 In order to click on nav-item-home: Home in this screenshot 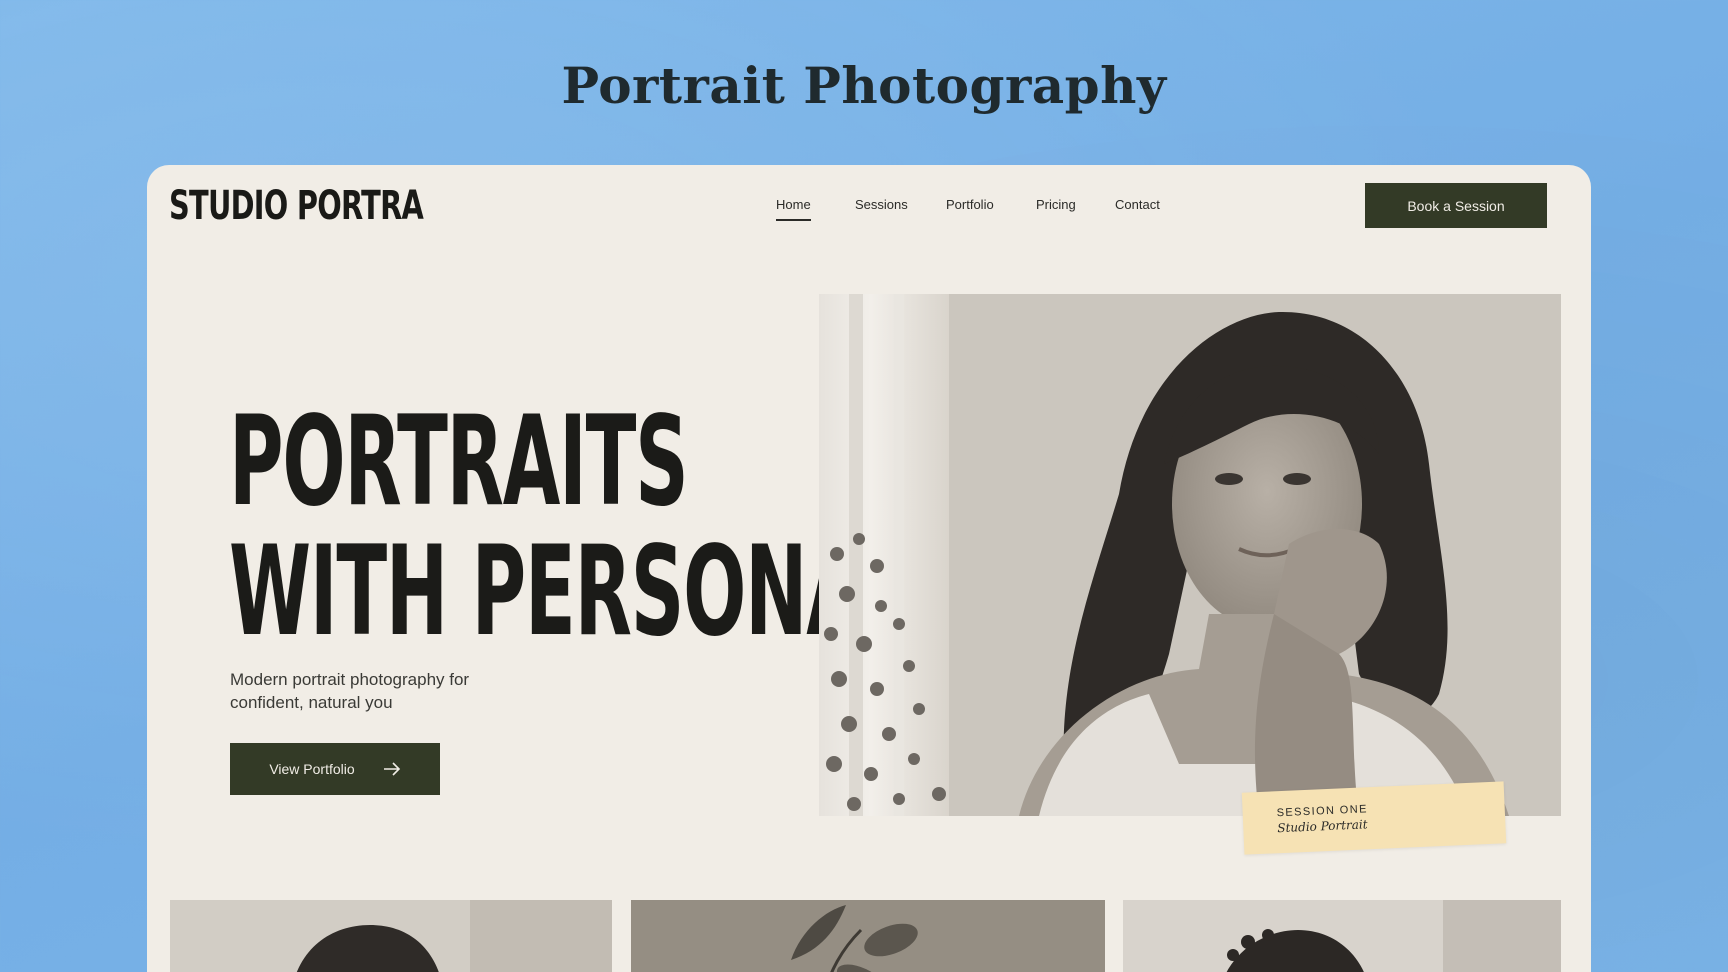, I will do `click(793, 209)`.